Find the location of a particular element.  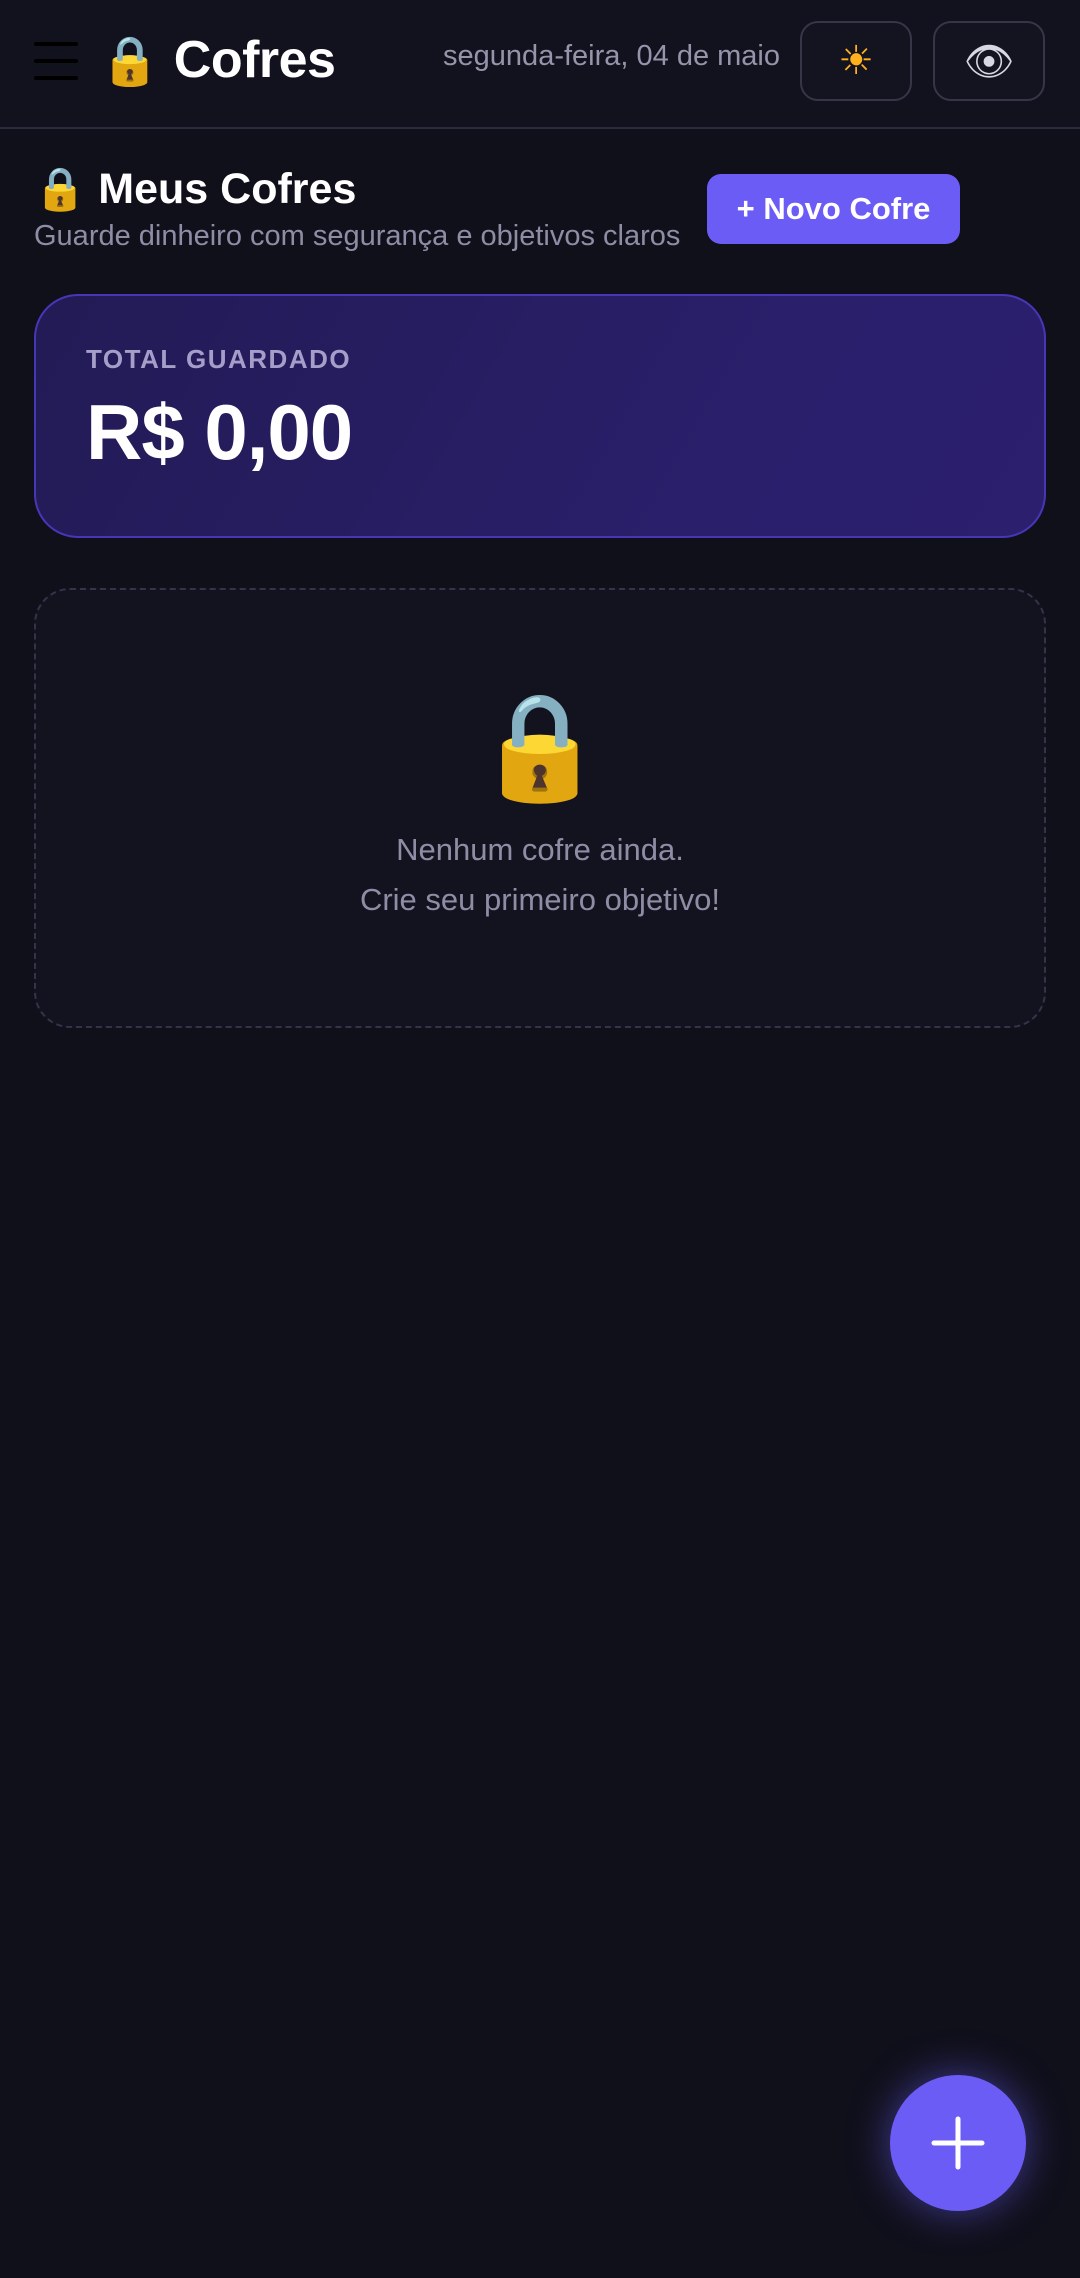

sun-icon: ☀ is located at coordinates (856, 61).